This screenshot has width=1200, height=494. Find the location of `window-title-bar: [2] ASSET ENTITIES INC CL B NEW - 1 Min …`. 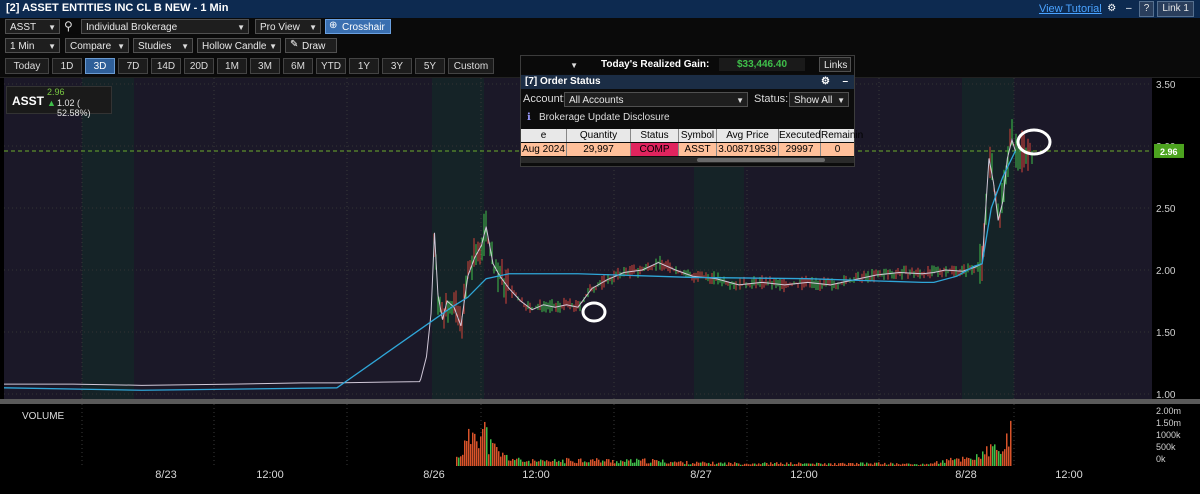

window-title-bar: [2] ASSET ENTITIES INC CL B NEW - 1 Min … is located at coordinates (600, 9).